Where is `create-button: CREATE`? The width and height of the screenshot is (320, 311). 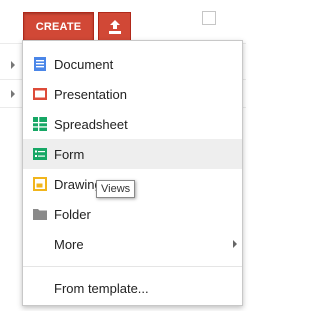
create-button: CREATE is located at coordinates (58, 26).